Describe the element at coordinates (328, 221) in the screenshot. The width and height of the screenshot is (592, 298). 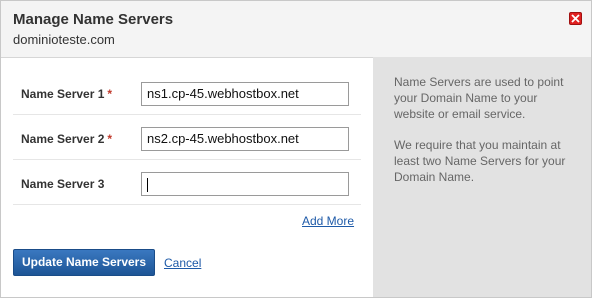
I see `add-more-link: Add More` at that location.